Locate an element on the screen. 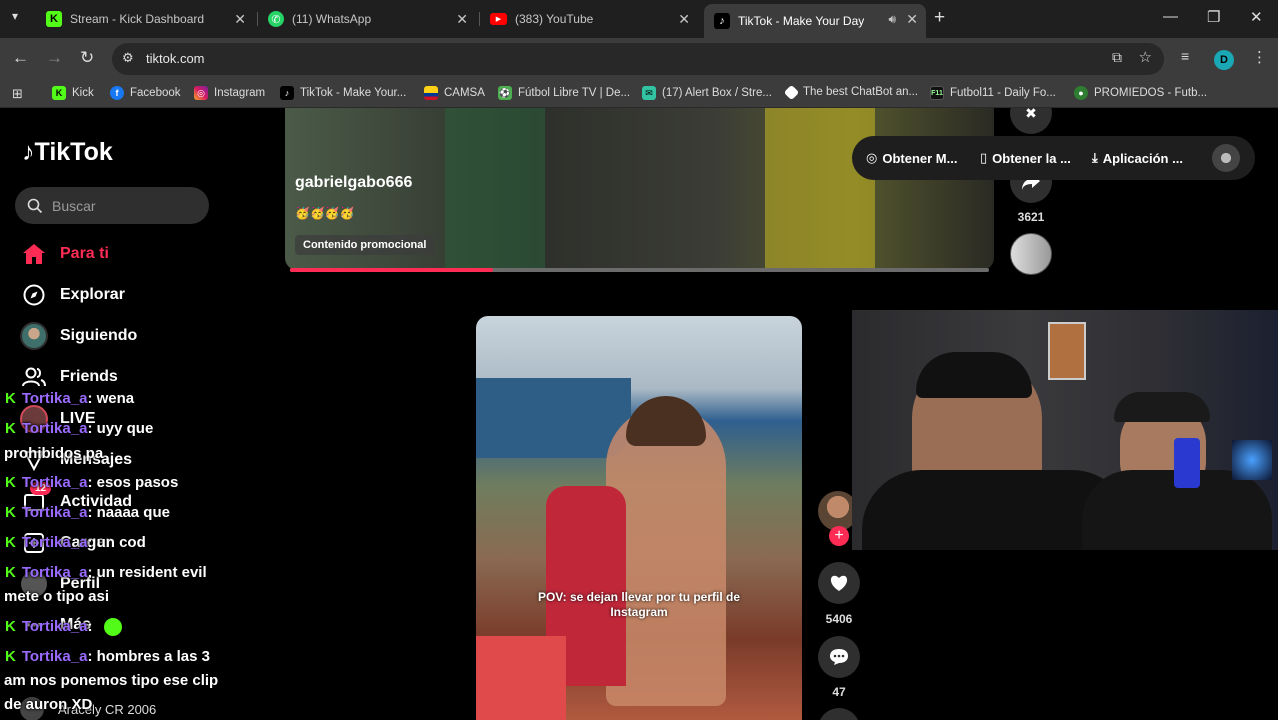  tab-kick-dashboard: K Stream - Kick Dashboard ✕ is located at coordinates (145, 19).